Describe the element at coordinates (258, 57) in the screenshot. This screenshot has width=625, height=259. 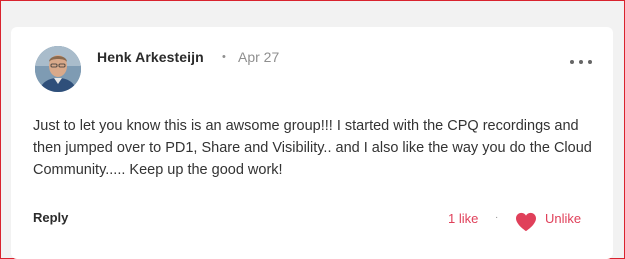
I see `post-date: Apr 27` at that location.